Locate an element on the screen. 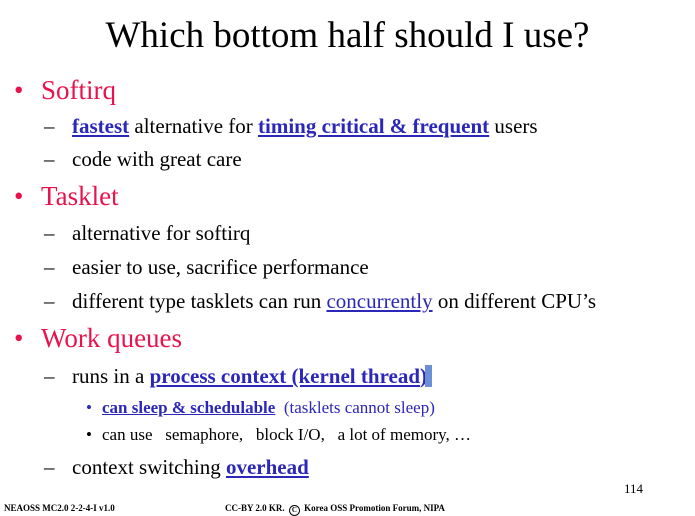  slide-title: Which bottom half should I use? is located at coordinates (347, 35).